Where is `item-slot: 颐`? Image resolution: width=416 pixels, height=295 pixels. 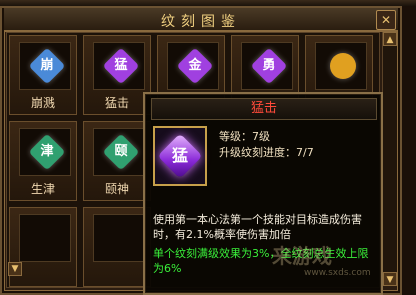
item-slot: 颐 is located at coordinates (119, 152).